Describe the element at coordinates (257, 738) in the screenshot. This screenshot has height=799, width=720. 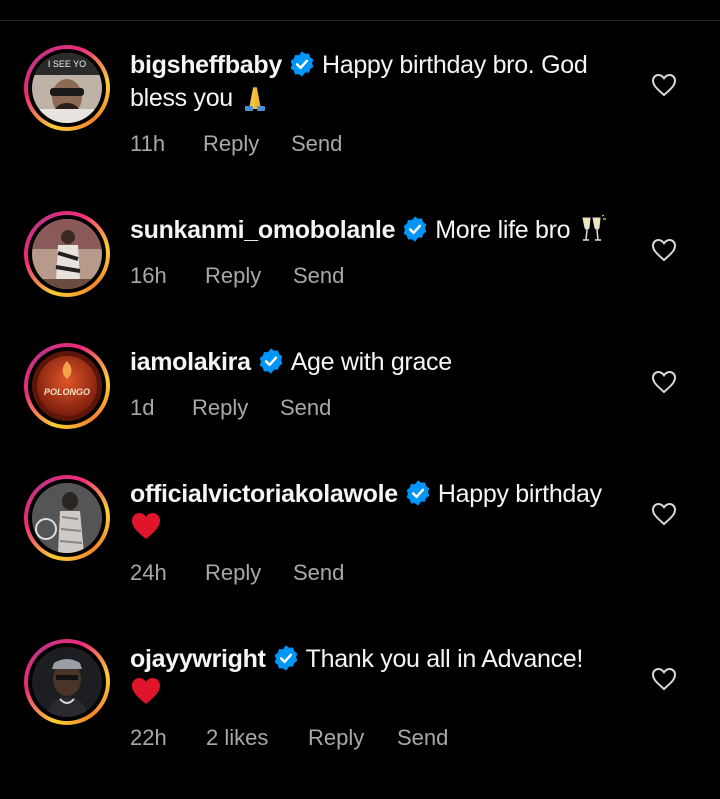
I see `likes-count: 2 likes` at that location.